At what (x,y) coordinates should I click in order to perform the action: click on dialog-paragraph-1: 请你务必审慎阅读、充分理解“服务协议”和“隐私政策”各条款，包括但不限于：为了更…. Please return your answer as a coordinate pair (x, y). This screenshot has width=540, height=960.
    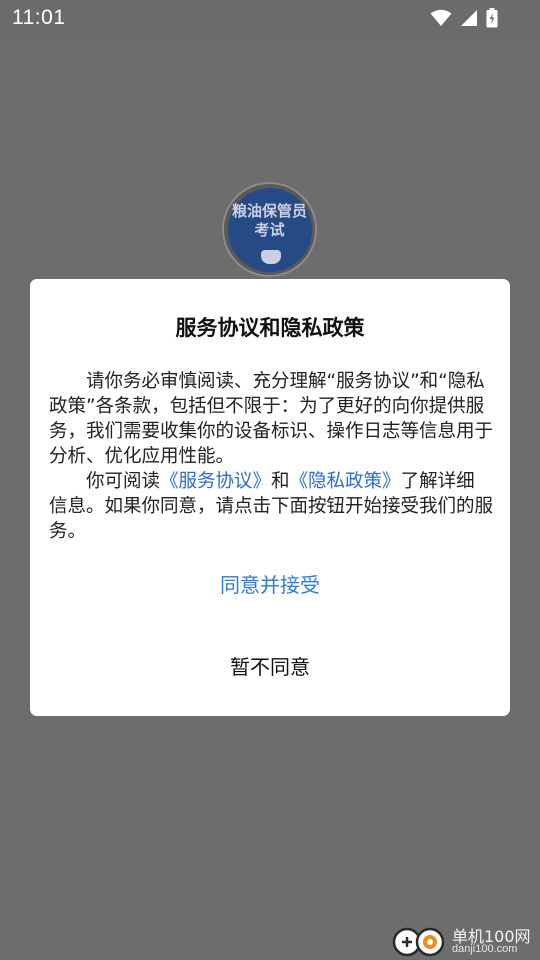
    Looking at the image, I should click on (271, 419).